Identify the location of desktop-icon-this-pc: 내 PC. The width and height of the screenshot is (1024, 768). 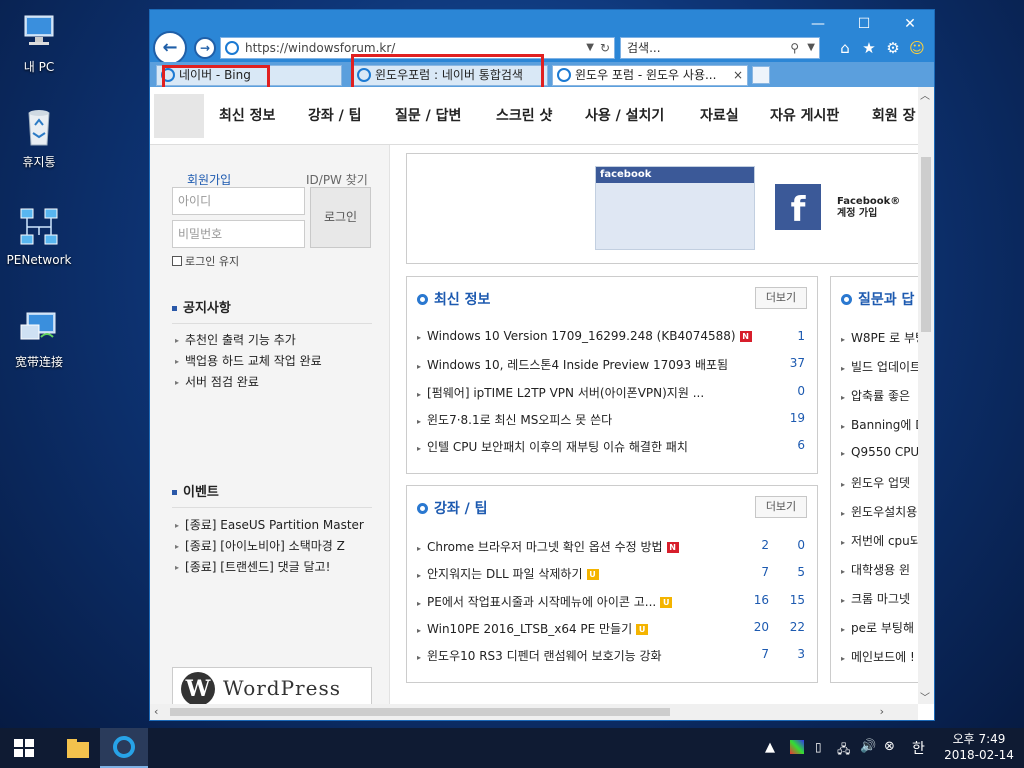
(39, 42).